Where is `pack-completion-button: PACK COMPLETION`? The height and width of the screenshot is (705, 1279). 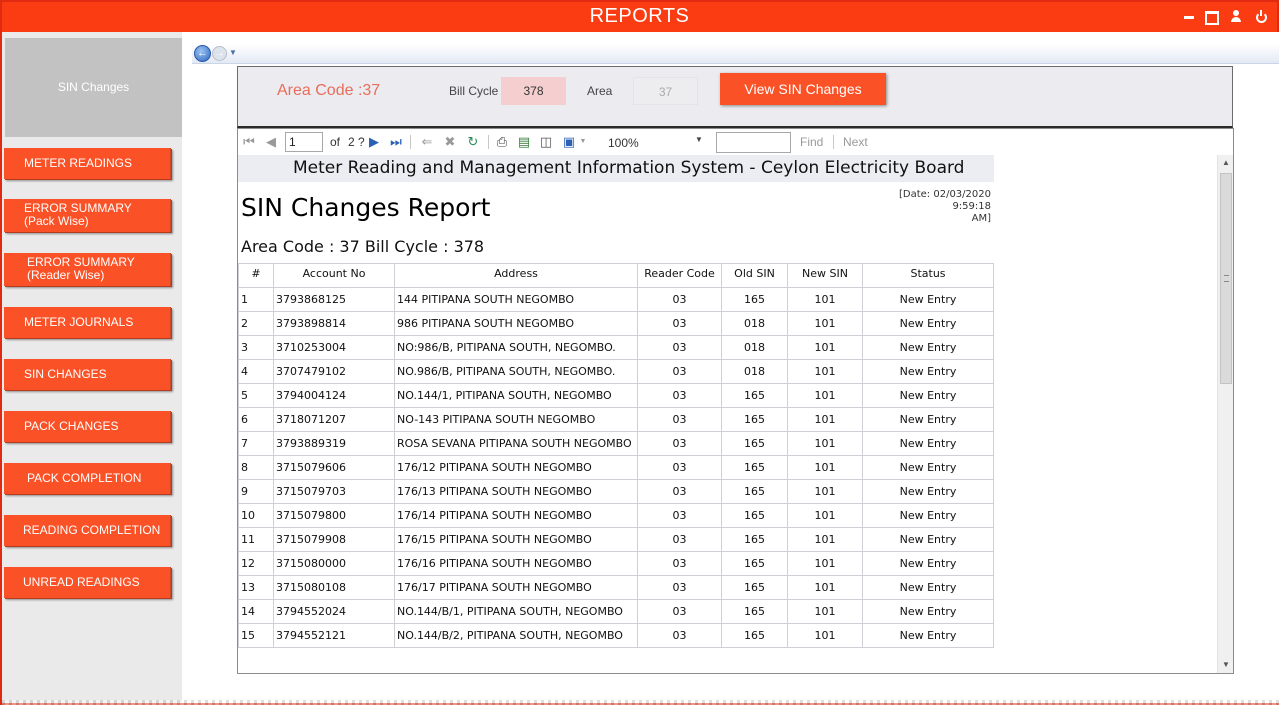 pack-completion-button: PACK COMPLETION is located at coordinates (87, 478).